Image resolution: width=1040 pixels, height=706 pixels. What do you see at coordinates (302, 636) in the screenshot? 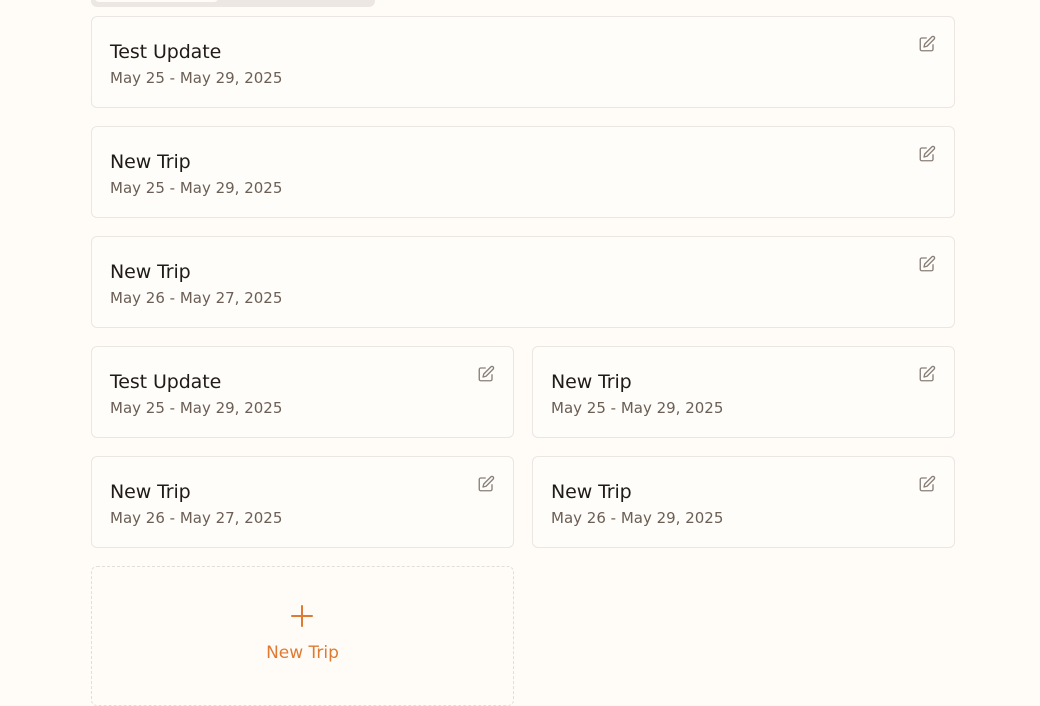
I see `new-trip-button: New Trip` at bounding box center [302, 636].